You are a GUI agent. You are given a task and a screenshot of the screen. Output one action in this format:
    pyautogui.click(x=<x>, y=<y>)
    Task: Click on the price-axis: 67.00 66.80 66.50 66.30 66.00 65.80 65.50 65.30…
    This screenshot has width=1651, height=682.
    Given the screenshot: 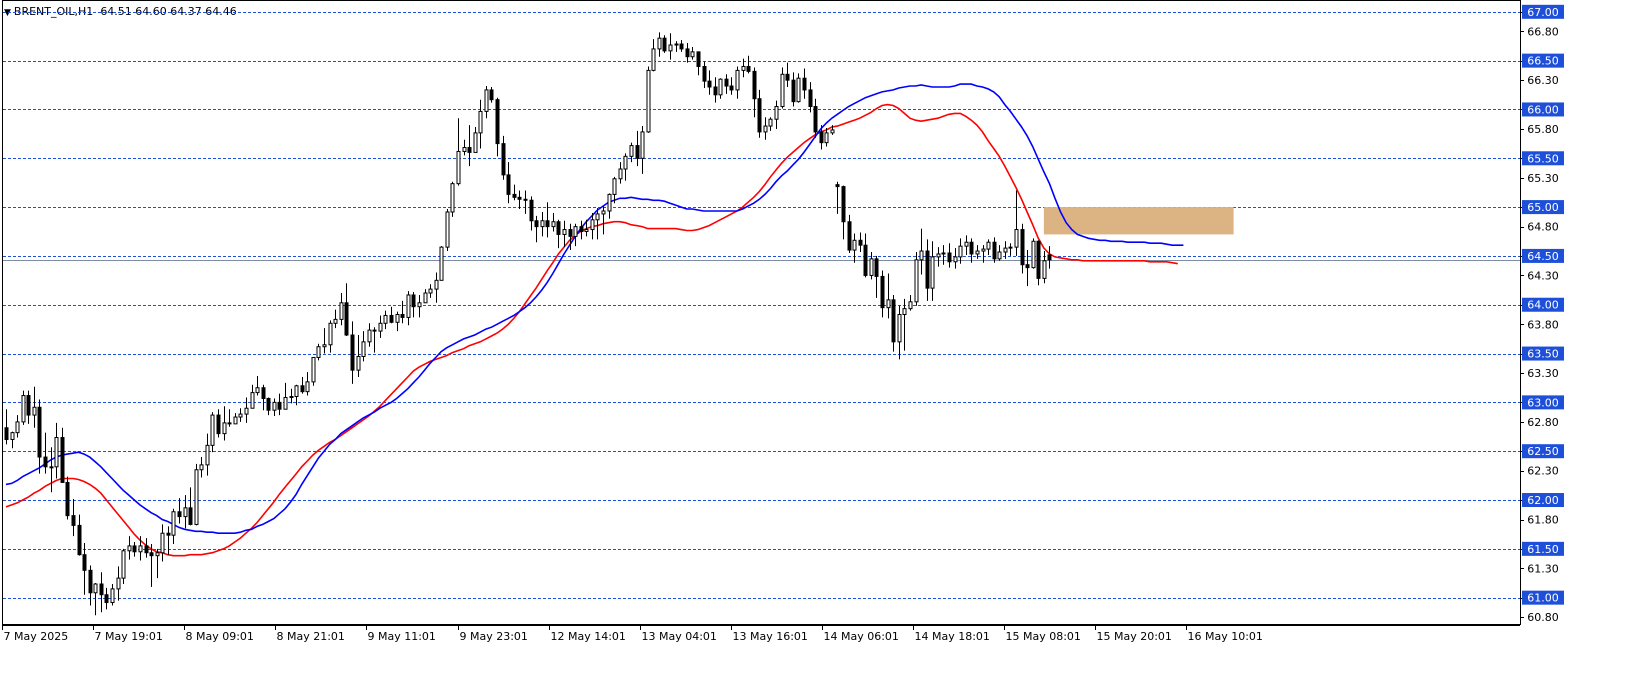 What is the action you would take?
    pyautogui.click(x=1542, y=313)
    